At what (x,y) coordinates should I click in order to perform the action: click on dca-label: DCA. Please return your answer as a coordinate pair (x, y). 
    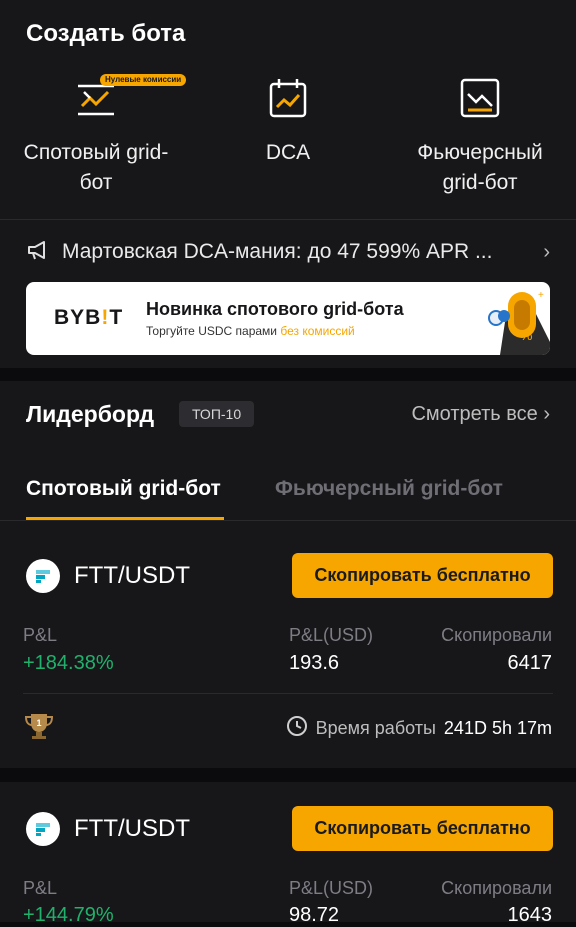
    Looking at the image, I should click on (288, 152).